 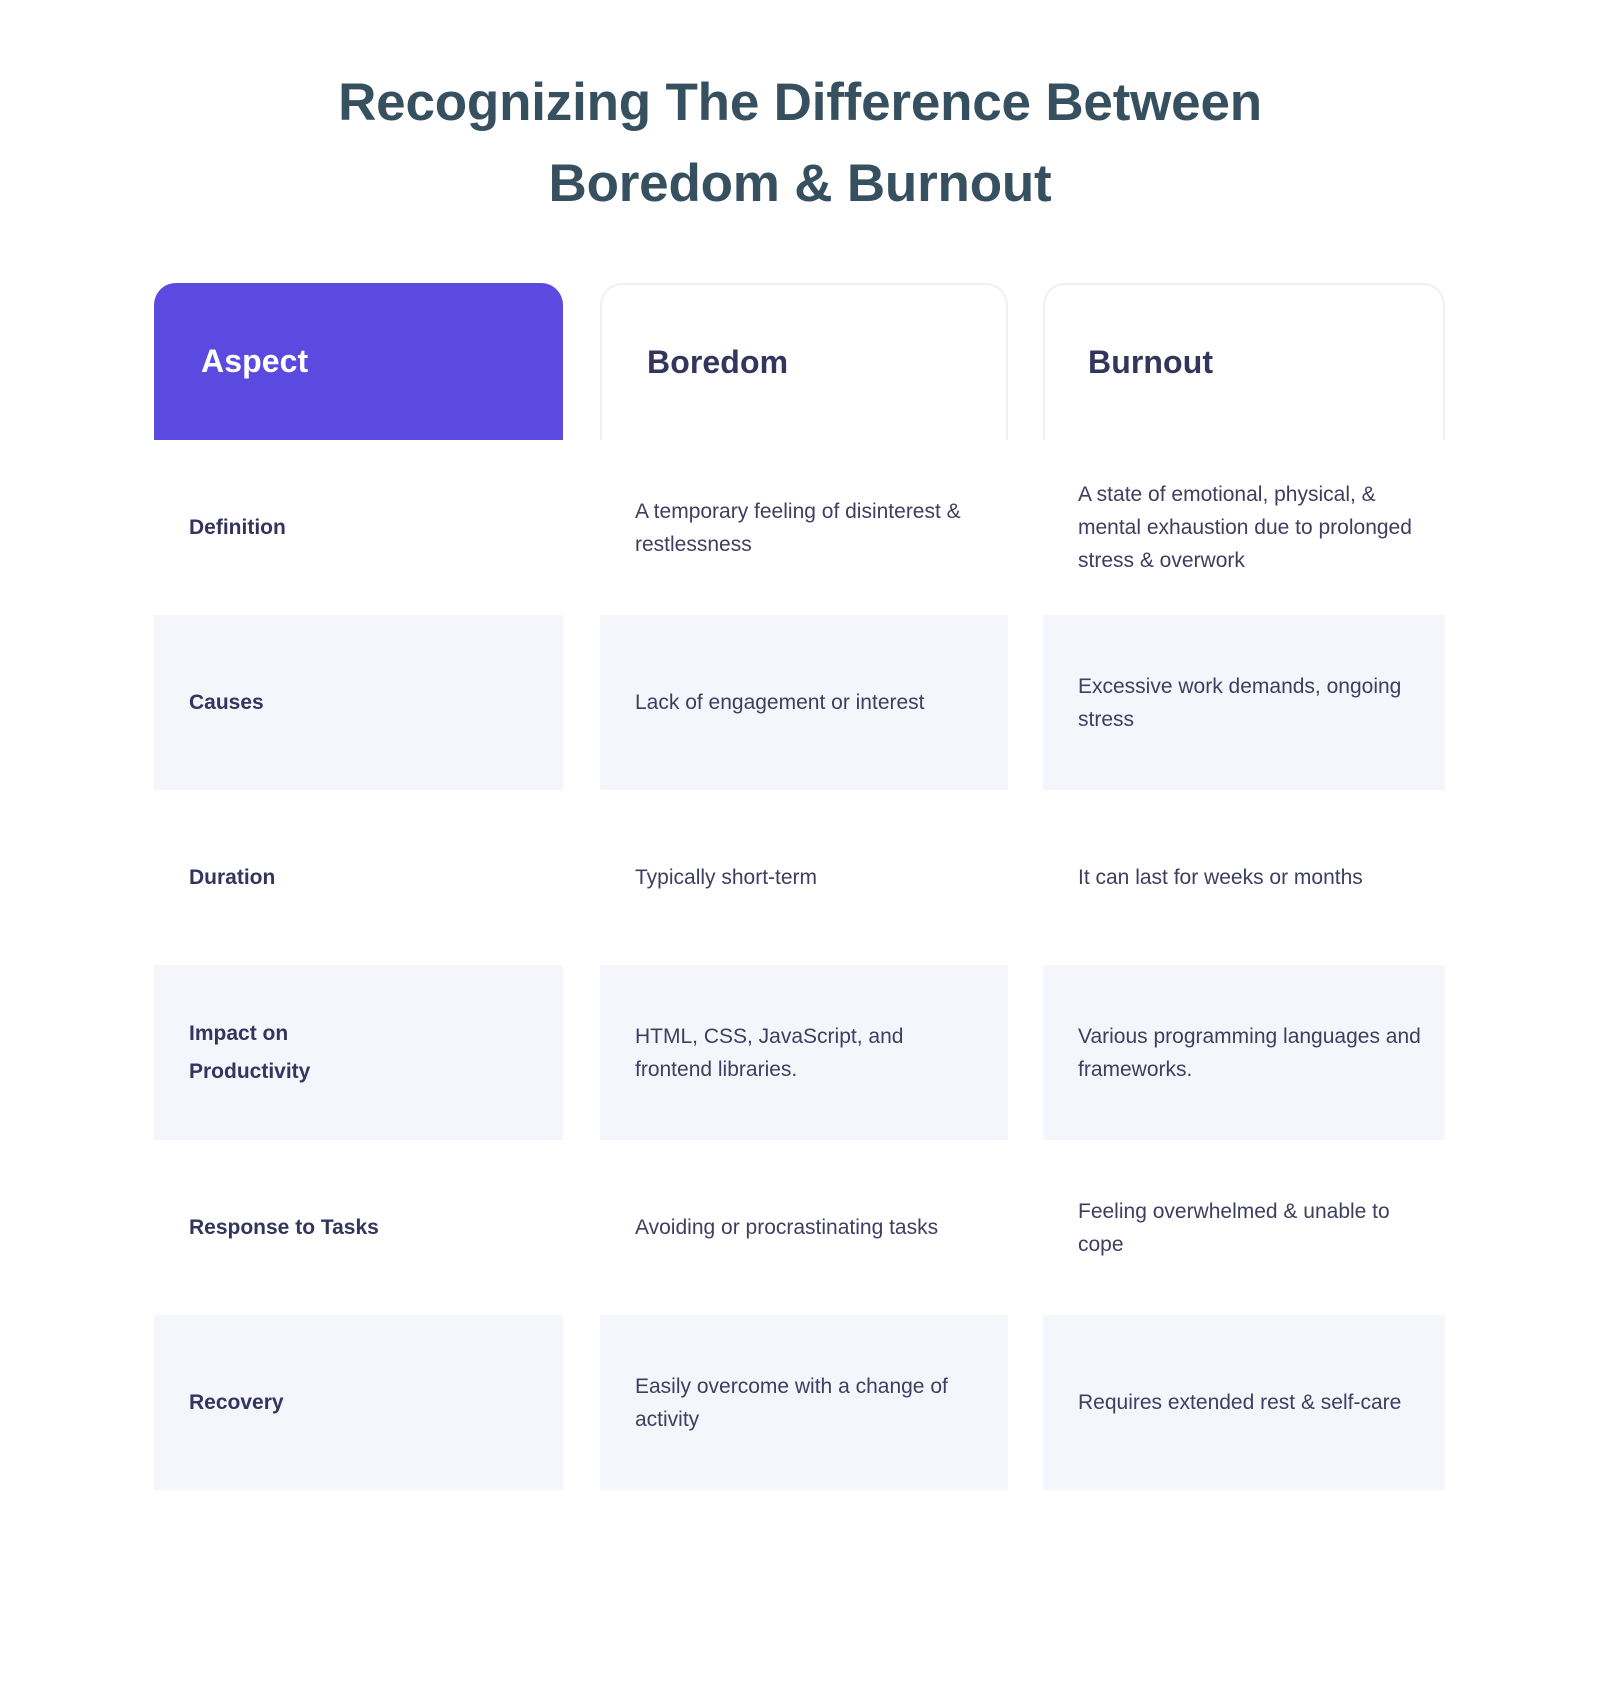 I want to click on row-label-definition: Definition, so click(x=237, y=527).